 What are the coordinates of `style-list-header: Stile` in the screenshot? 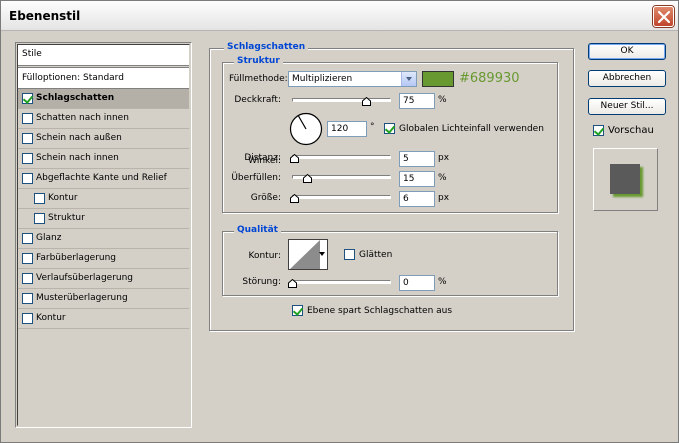 It's located at (103, 55).